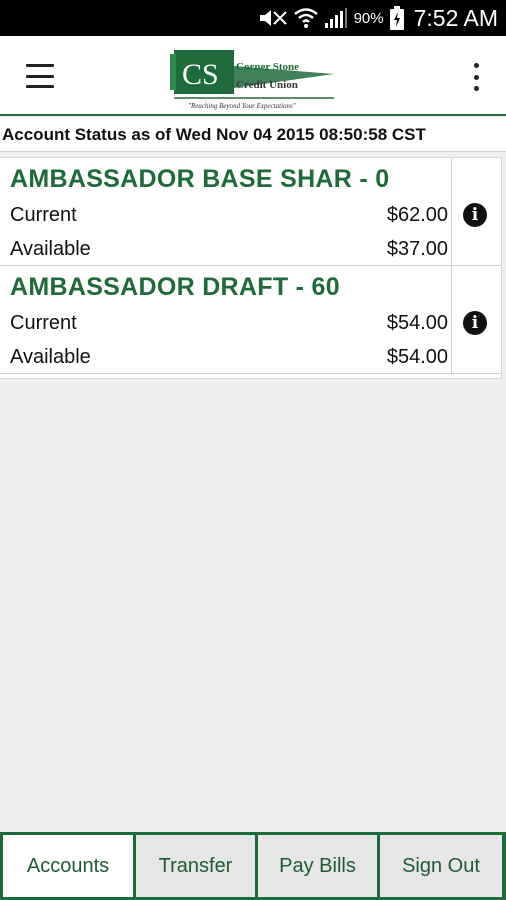 This screenshot has height=900, width=506. What do you see at coordinates (242, 106) in the screenshot?
I see `svg-text:"Reaching Beyond Your Expectat: "Reaching Beyond Your Expectations"` at bounding box center [242, 106].